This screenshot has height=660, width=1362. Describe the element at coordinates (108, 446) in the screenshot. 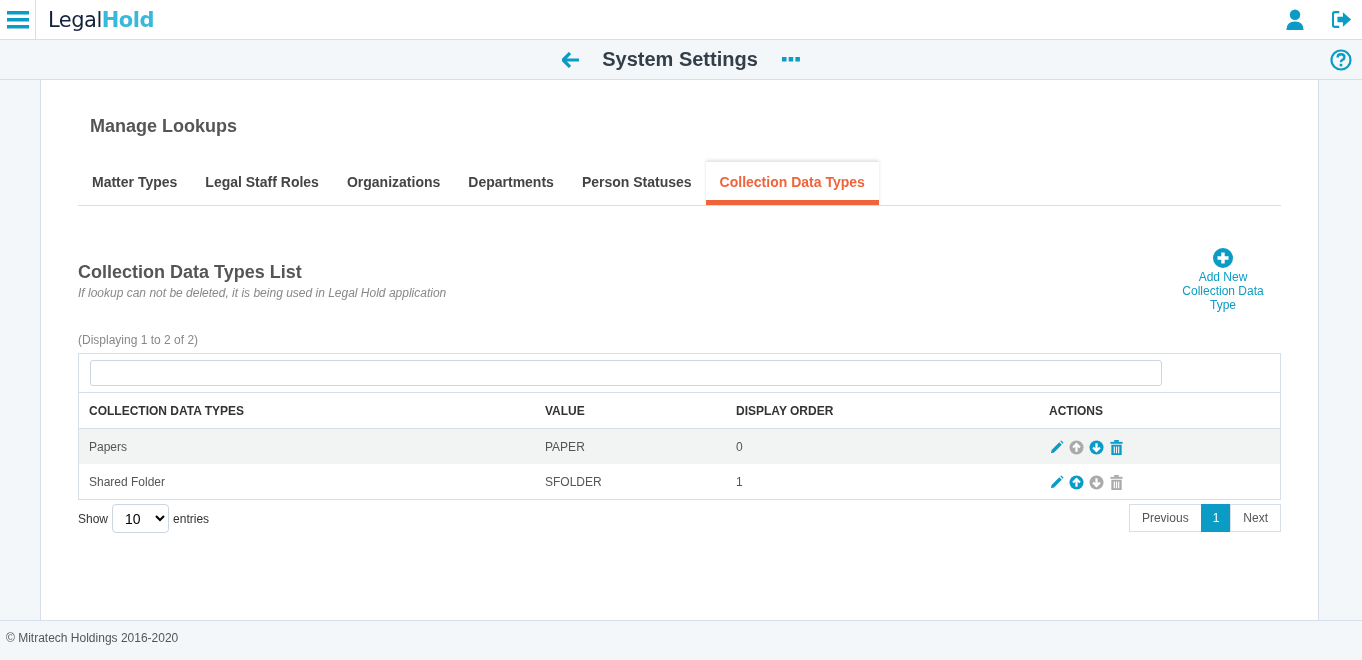

I see `table-cell-text: Papers` at that location.